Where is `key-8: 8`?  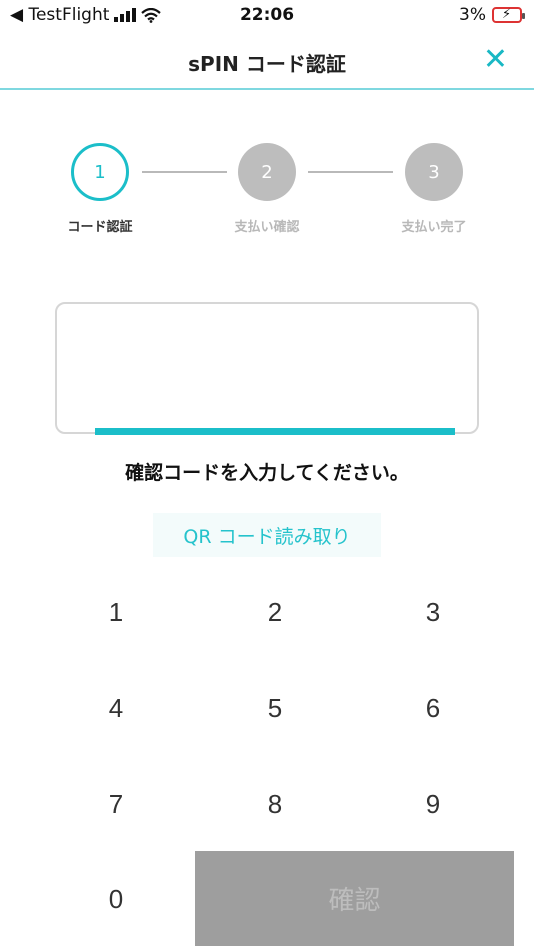 key-8: 8 is located at coordinates (275, 804).